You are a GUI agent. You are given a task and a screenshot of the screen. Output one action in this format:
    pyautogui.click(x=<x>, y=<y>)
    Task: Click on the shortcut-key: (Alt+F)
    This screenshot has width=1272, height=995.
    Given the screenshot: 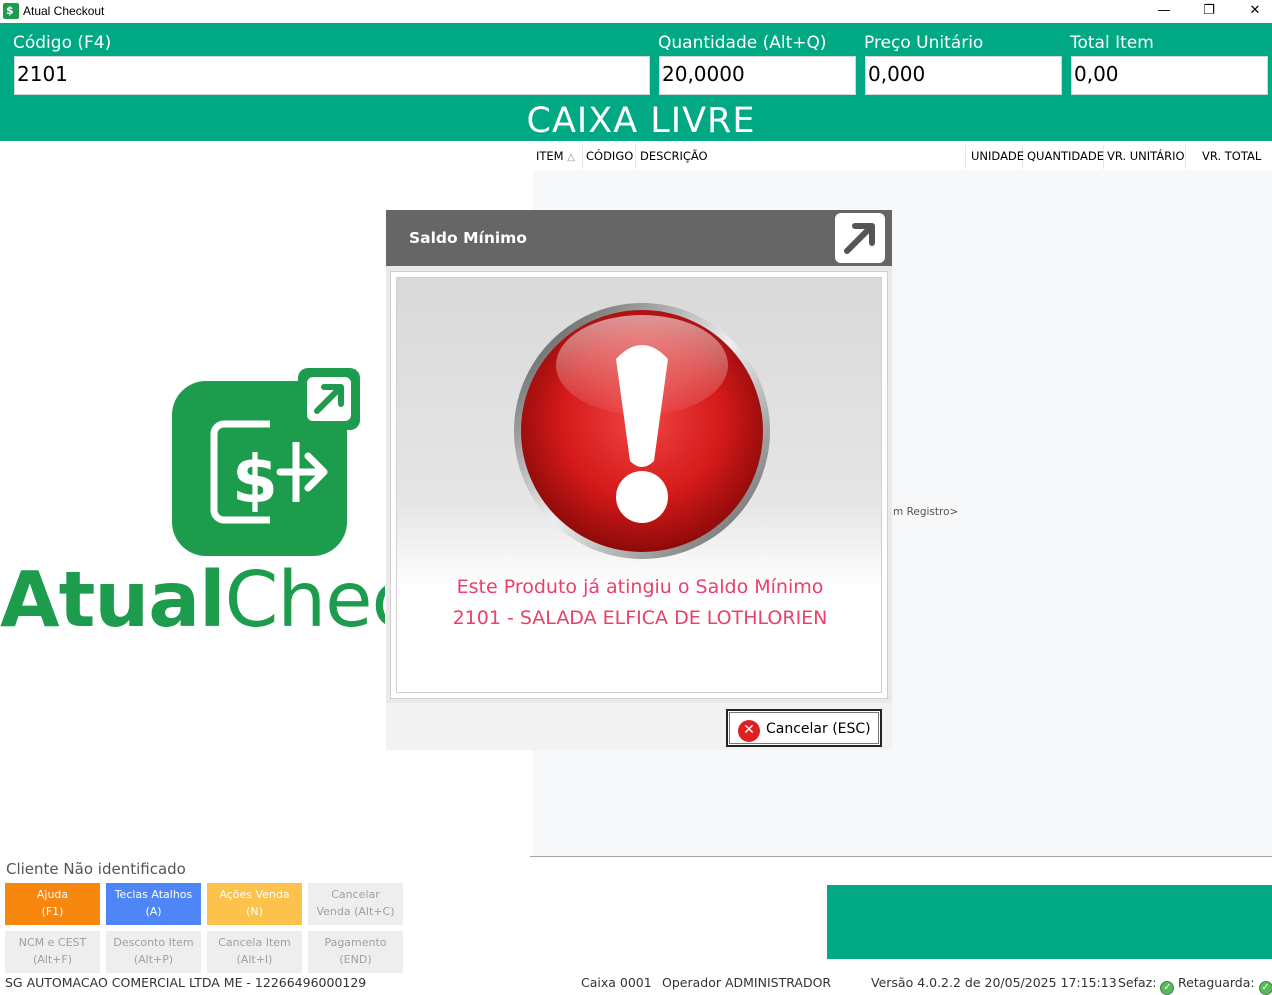 What is the action you would take?
    pyautogui.click(x=52, y=959)
    